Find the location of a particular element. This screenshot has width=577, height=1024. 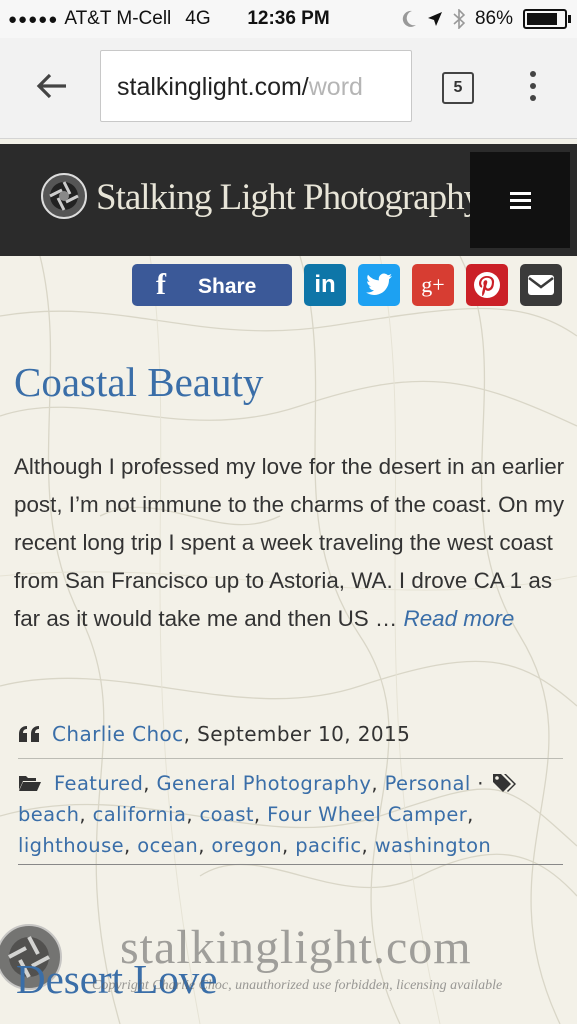

linkedin-icon: in is located at coordinates (325, 284).